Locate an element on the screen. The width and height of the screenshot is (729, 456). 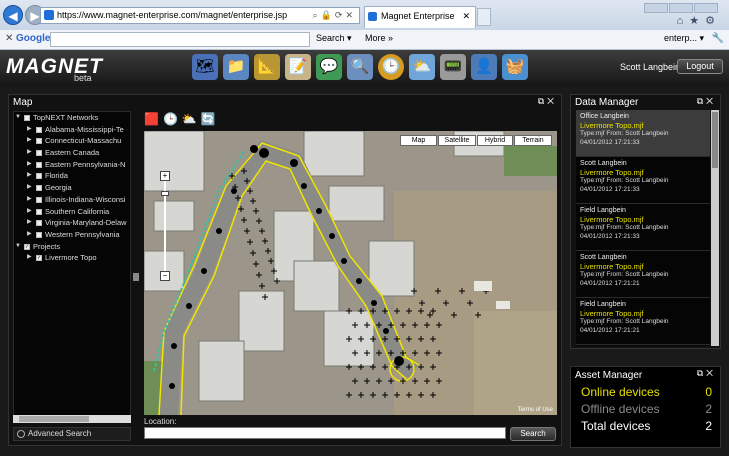
address-controls-icon: ⌕🔒⟳✕ is located at coordinates (334, 15).